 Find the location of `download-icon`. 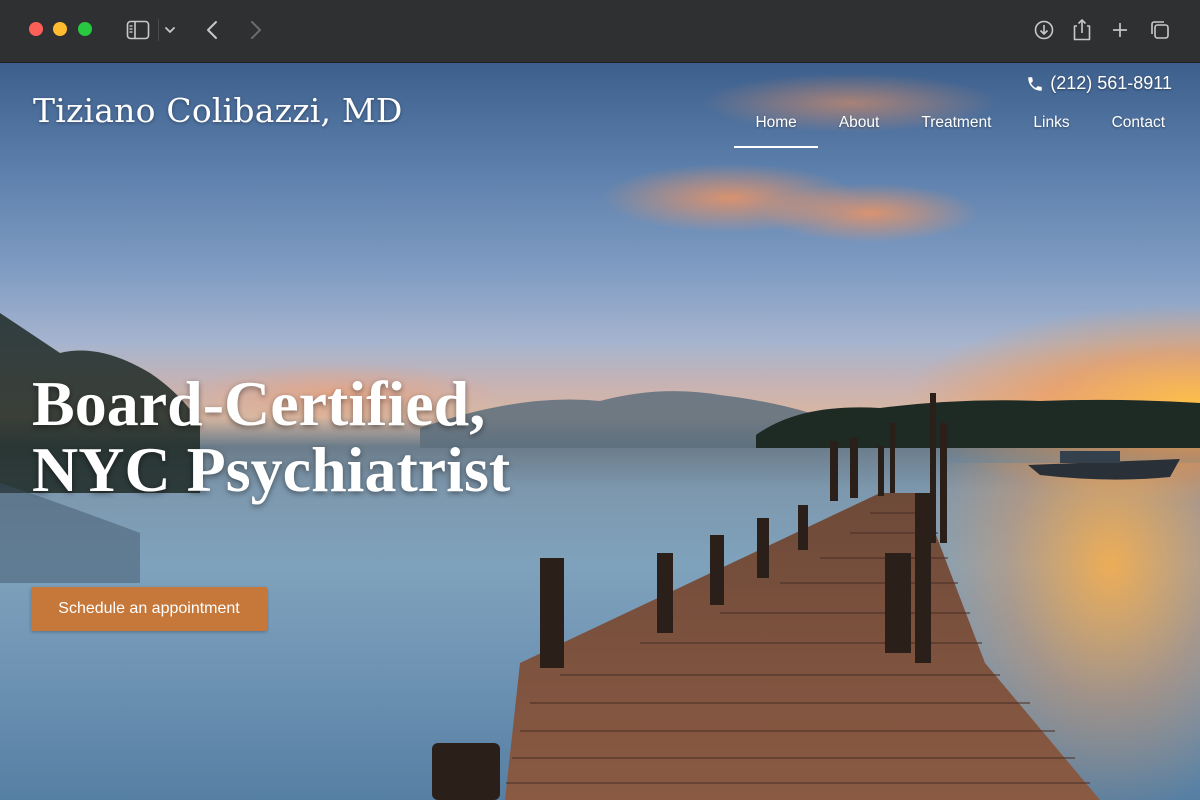

download-icon is located at coordinates (1044, 30).